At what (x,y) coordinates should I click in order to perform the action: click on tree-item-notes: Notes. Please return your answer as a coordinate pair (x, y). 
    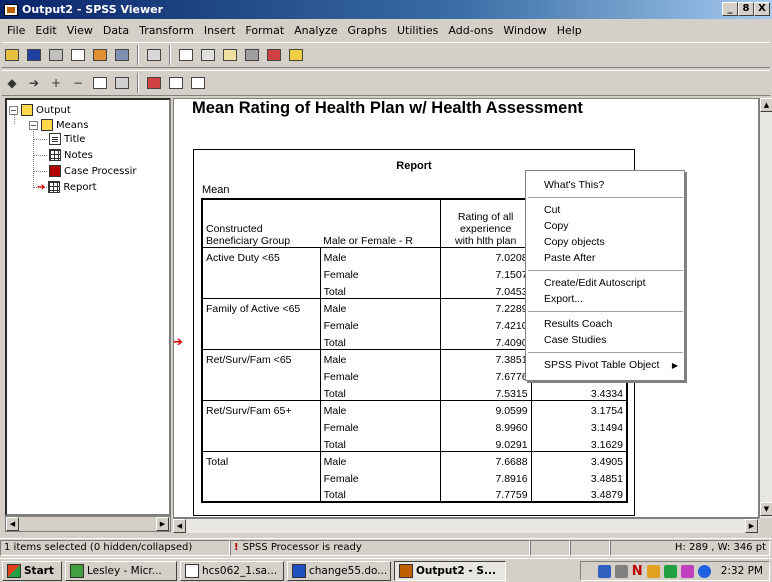
    Looking at the image, I should click on (71, 155).